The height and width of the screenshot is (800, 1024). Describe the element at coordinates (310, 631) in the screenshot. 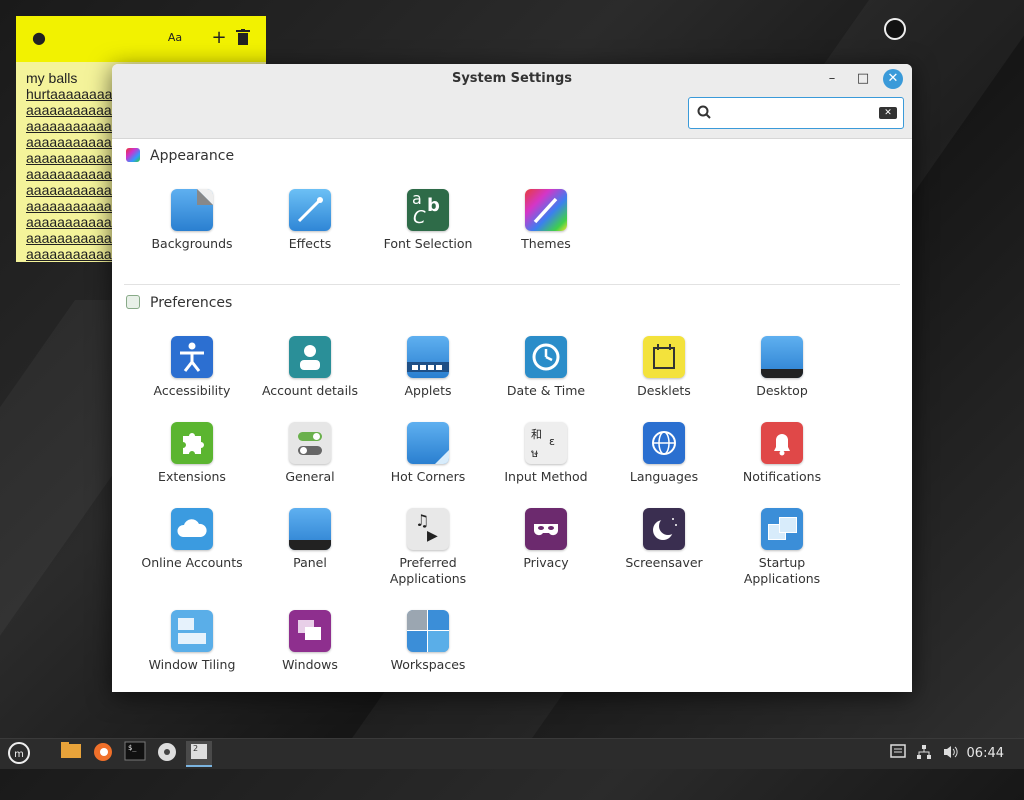

I see `windows-icon` at that location.